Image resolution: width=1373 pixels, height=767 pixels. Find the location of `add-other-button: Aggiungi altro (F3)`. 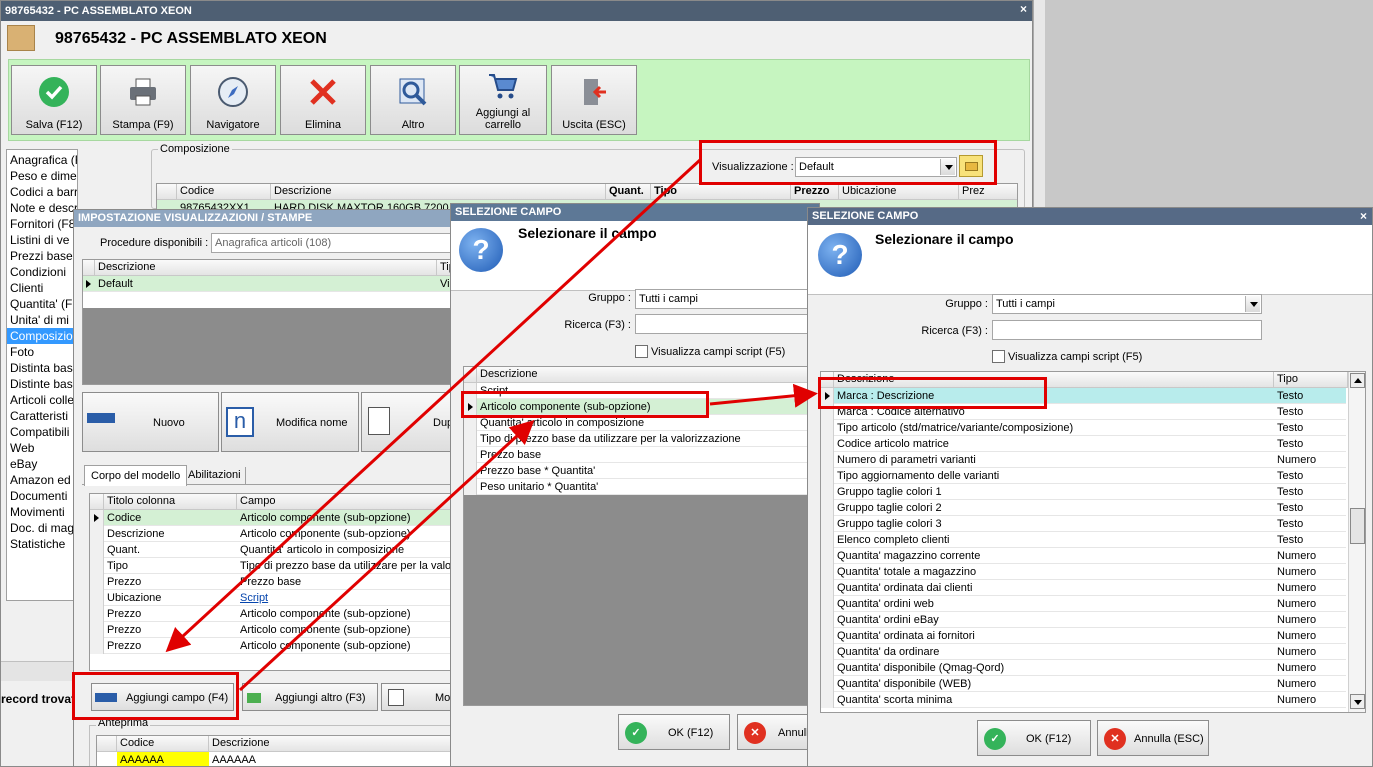

add-other-button: Aggiungi altro (F3) is located at coordinates (310, 697).